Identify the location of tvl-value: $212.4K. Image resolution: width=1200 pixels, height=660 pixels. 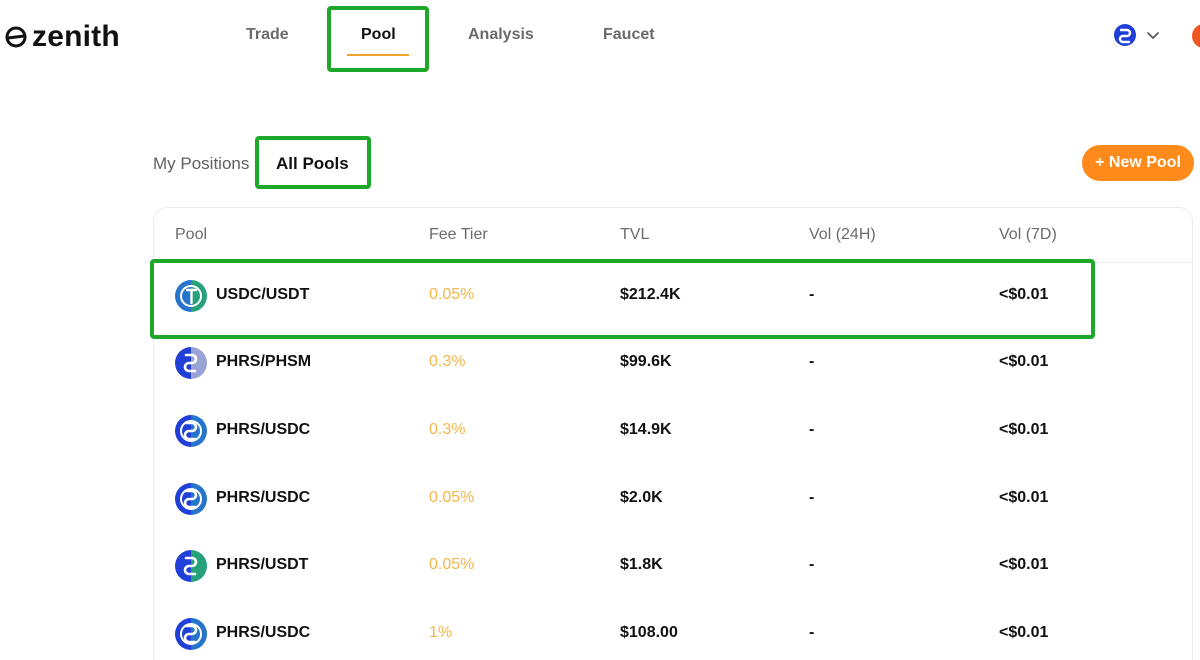
(650, 294).